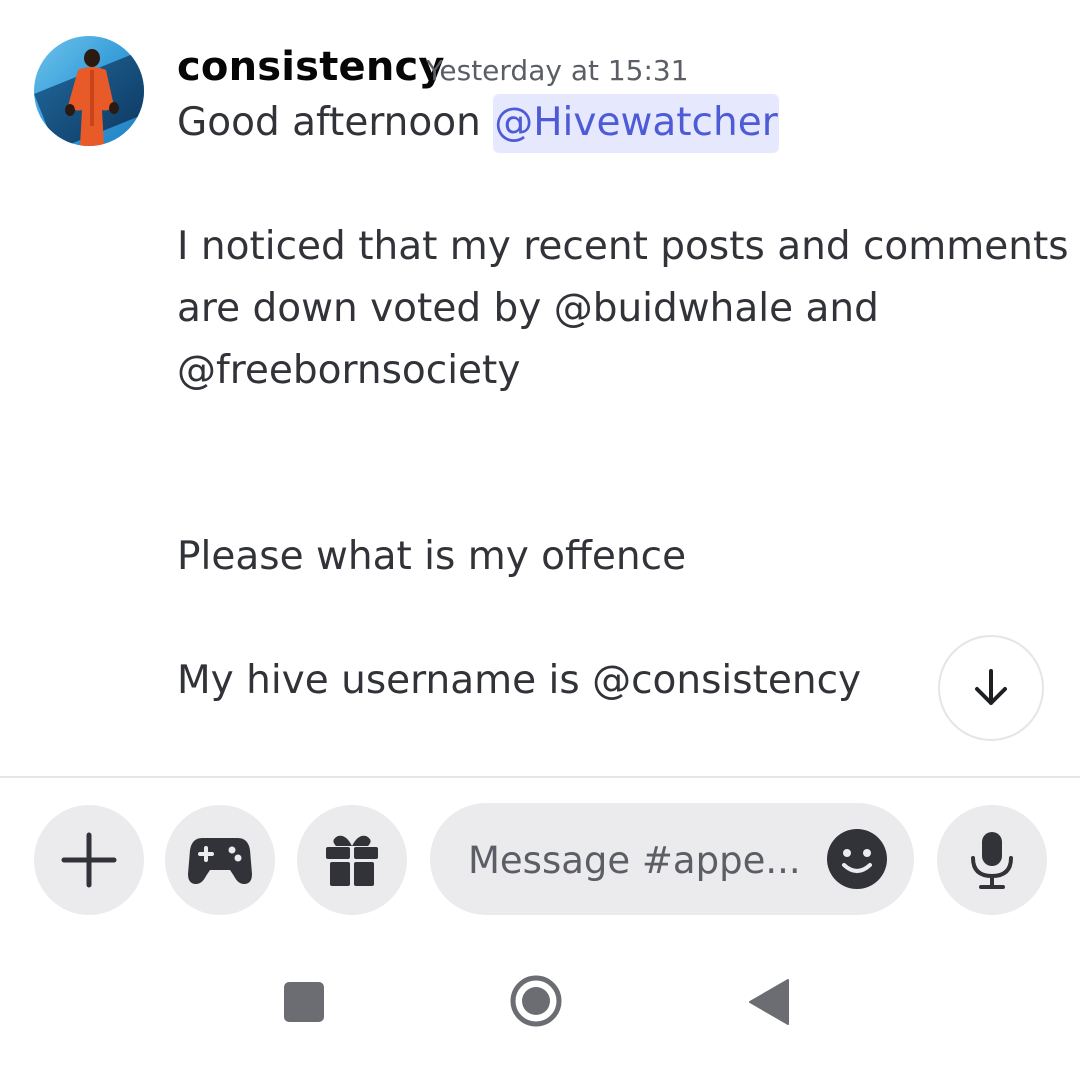  I want to click on message-input, so click(638, 860).